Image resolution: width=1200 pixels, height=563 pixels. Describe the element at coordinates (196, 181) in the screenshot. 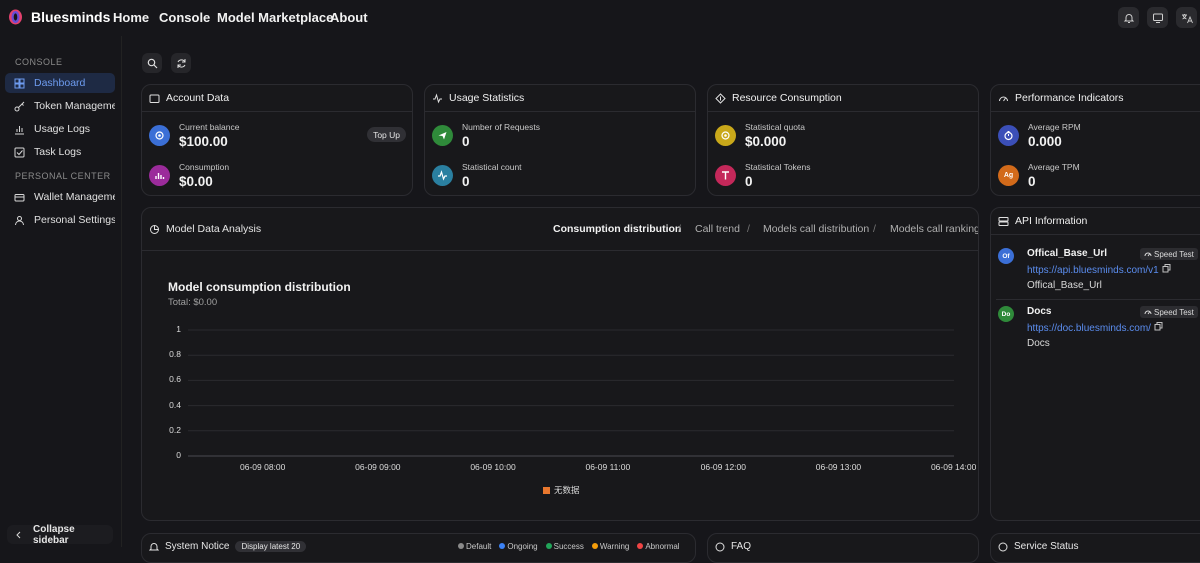

I see `consumption-value: $0.00` at that location.